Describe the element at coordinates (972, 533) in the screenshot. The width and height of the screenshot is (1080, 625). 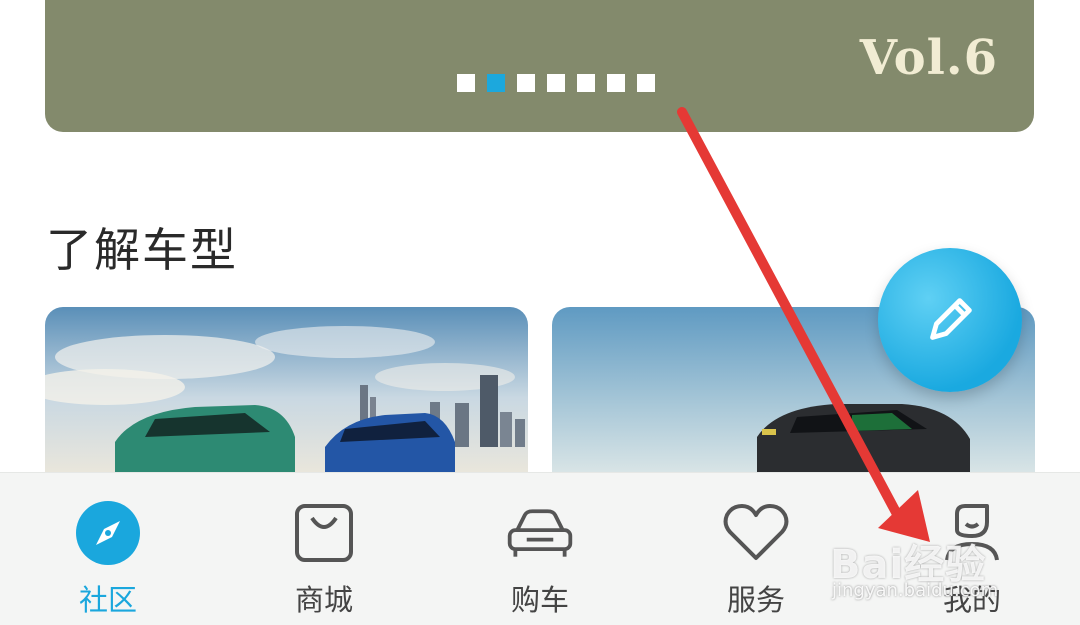
I see `user-icon` at that location.